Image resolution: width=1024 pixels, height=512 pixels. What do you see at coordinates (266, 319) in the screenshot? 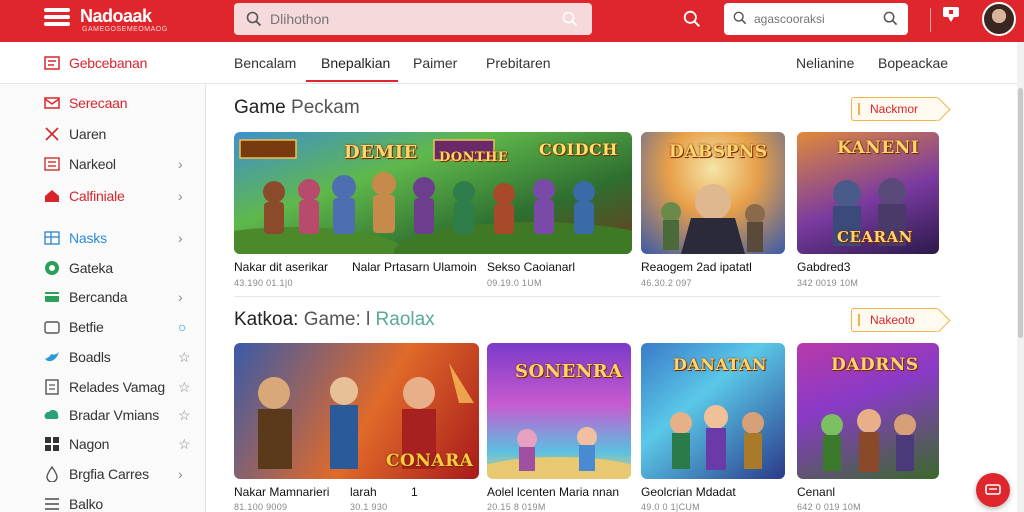
I see `section-title-bold: Katkoa:` at bounding box center [266, 319].